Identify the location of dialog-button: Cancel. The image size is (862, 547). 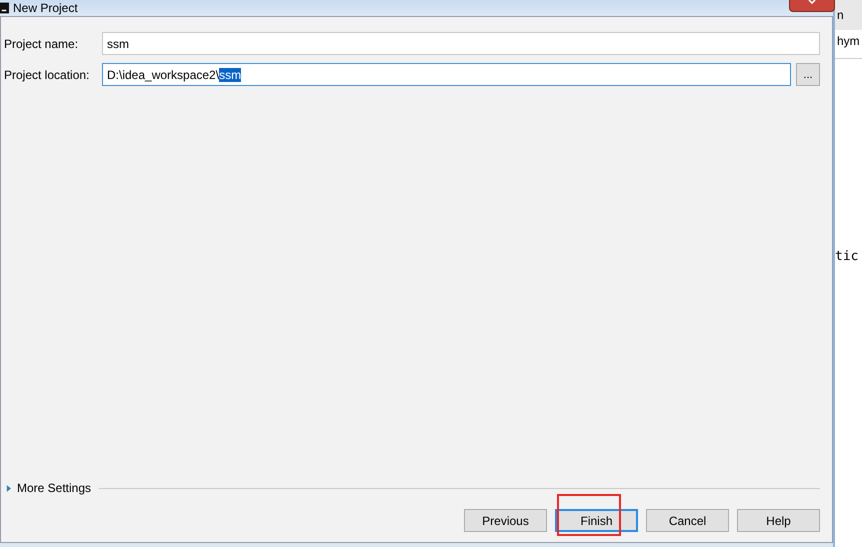
(687, 520).